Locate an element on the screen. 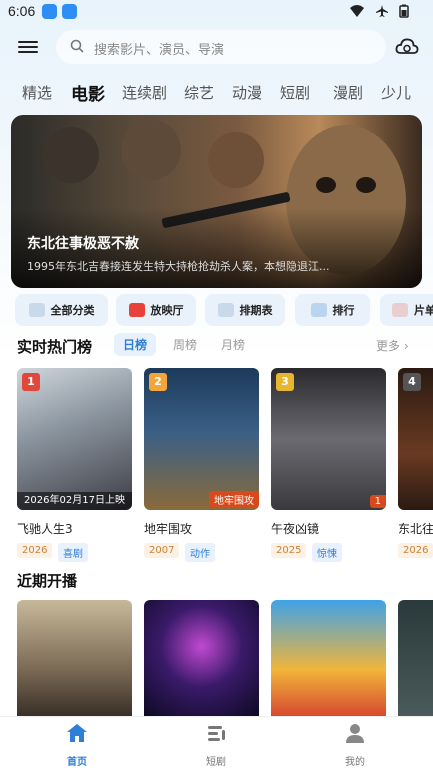  hot-list-title: 实时热门榜 is located at coordinates (55, 347).